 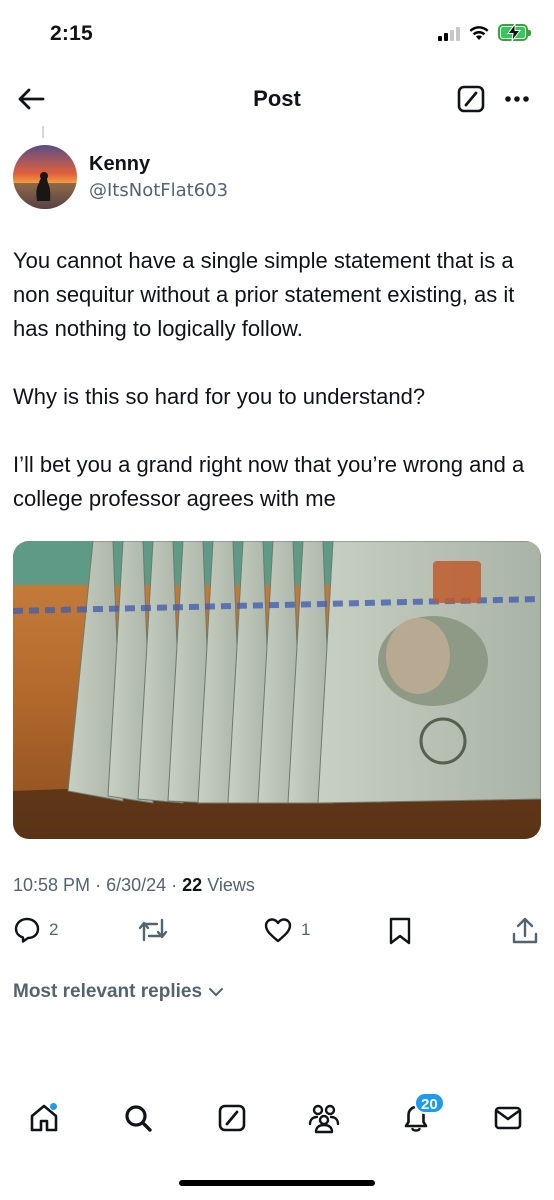 I want to click on unread-dot, so click(x=53, y=1106).